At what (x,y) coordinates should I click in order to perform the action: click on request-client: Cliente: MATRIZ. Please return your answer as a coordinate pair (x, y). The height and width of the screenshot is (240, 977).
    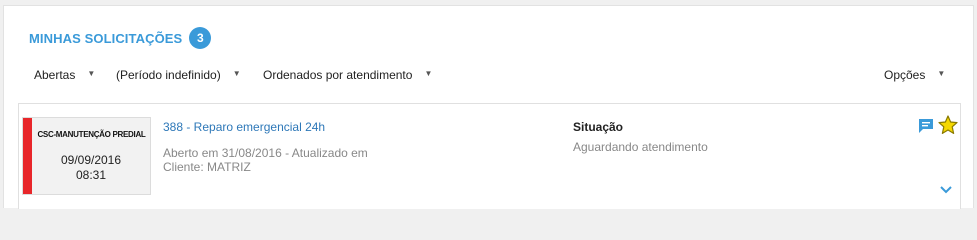
    Looking at the image, I should click on (207, 167).